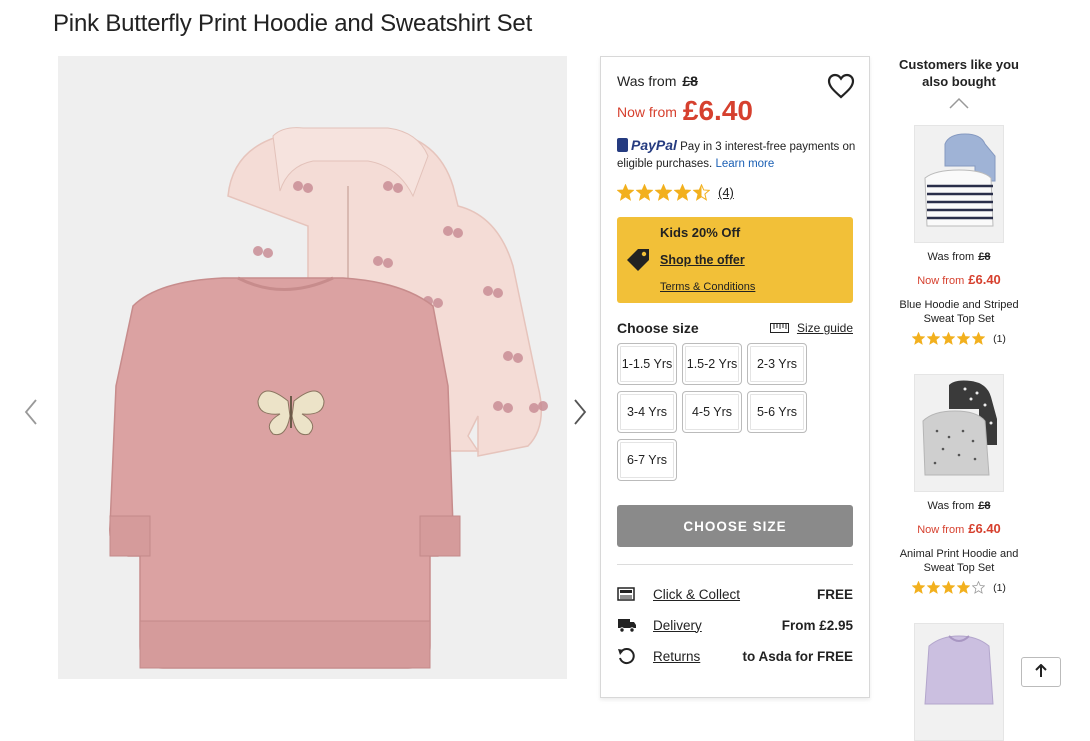 Image resolution: width=1090 pixels, height=741 pixels. I want to click on chevron-up-icon, so click(959, 105).